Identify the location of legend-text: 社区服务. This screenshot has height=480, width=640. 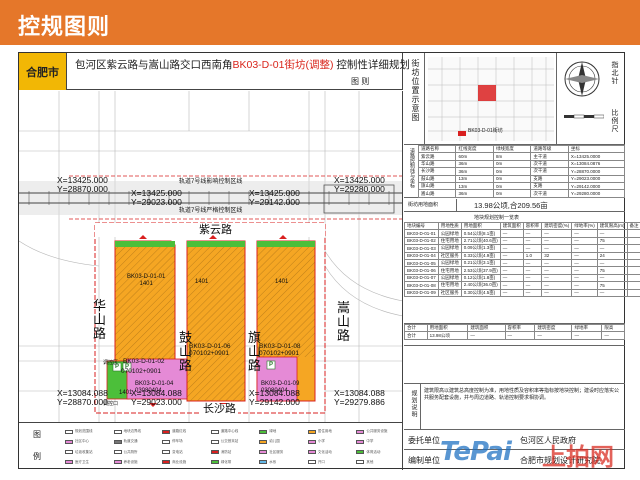
(276, 451).